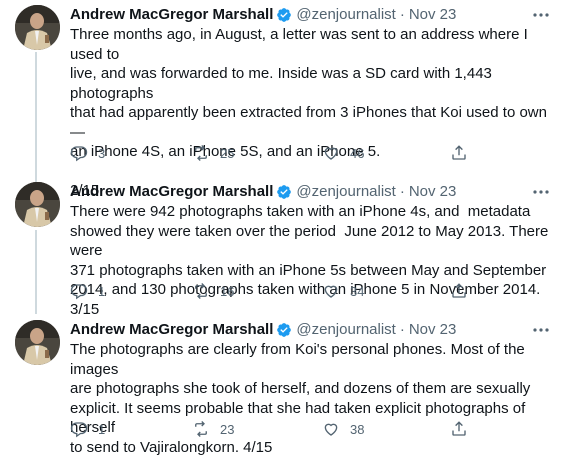 Image resolution: width=566 pixels, height=457 pixels. I want to click on tweet-text-line: to send to Vajiralongkorn. 4/15, so click(310, 447).